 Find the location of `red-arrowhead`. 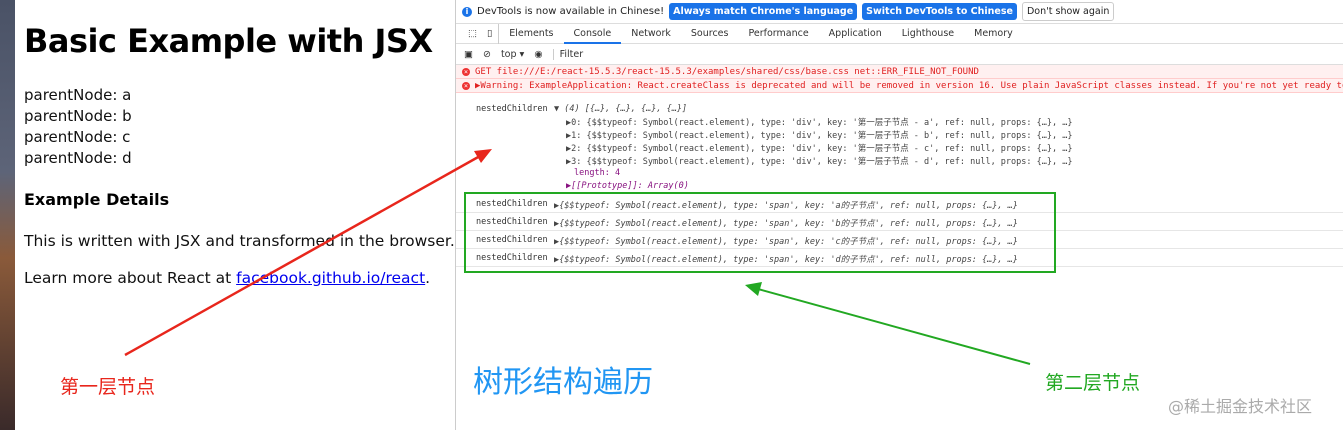

red-arrowhead is located at coordinates (483, 156).